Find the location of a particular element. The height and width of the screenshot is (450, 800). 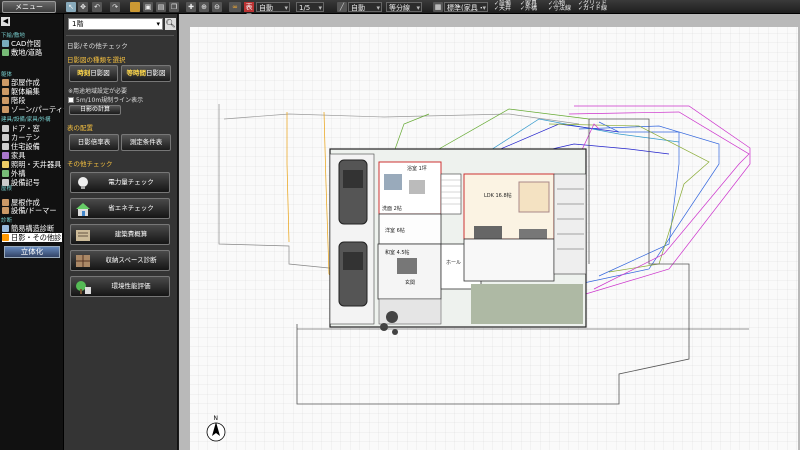

diagnosis-icon is located at coordinates (5, 228).